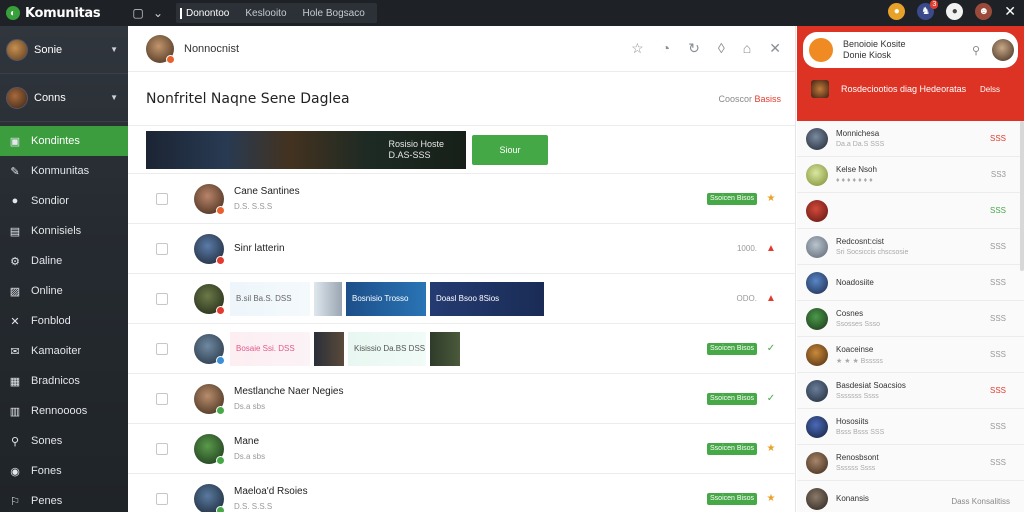 The image size is (1024, 512). What do you see at coordinates (1022, 196) in the screenshot?
I see `scrollbar` at bounding box center [1022, 196].